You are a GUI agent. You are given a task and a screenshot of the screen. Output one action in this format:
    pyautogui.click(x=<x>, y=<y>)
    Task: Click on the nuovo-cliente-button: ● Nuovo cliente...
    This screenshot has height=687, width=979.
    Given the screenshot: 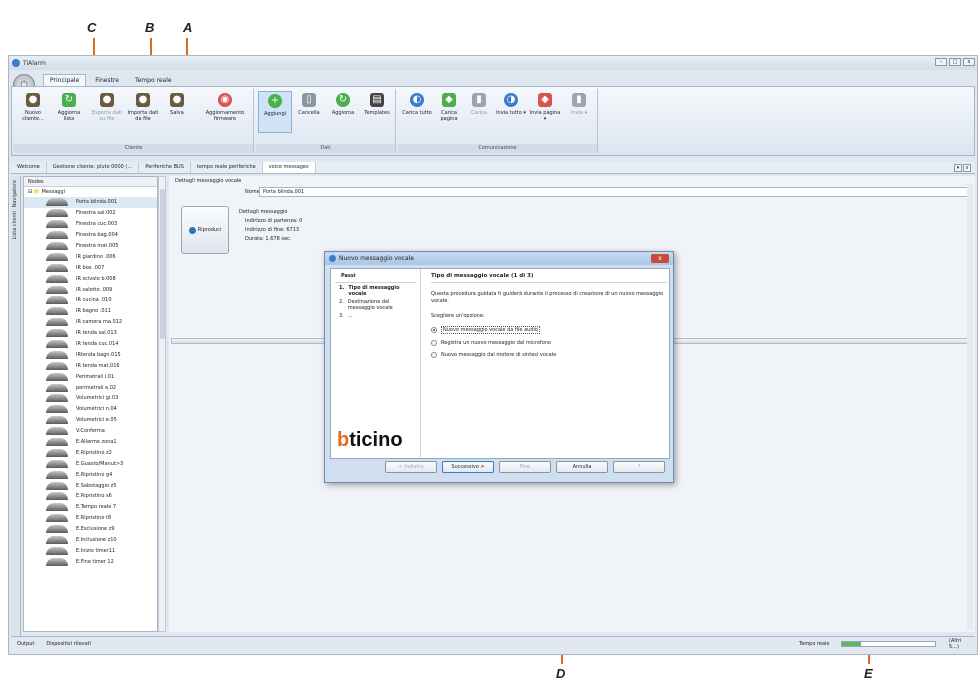 What is the action you would take?
    pyautogui.click(x=33, y=106)
    